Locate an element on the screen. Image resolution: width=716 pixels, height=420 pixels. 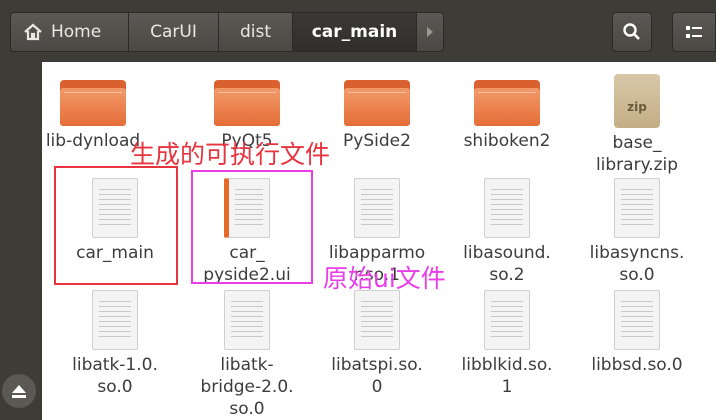
file-name: libasound. so.2 is located at coordinates (507, 264).